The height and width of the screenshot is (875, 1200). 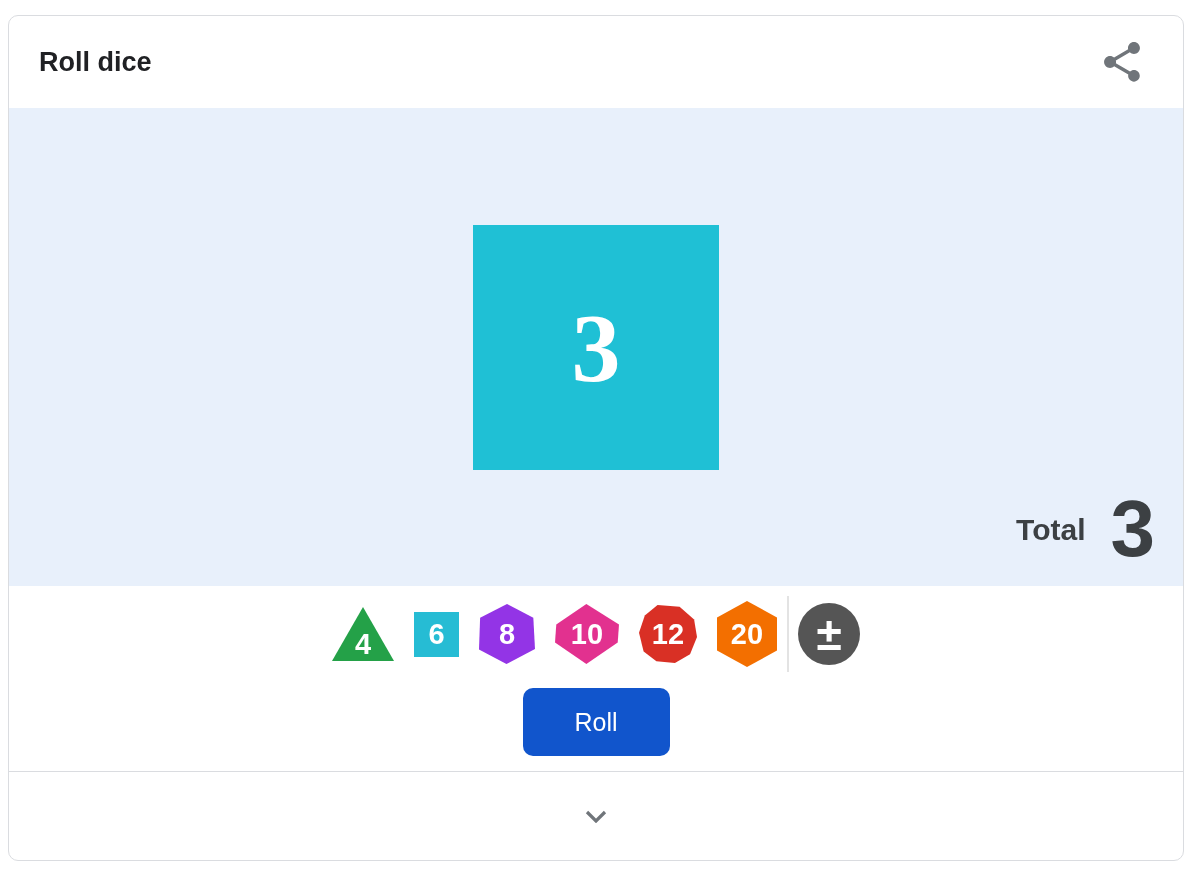 What do you see at coordinates (95, 62) in the screenshot?
I see `card-title: Roll dice` at bounding box center [95, 62].